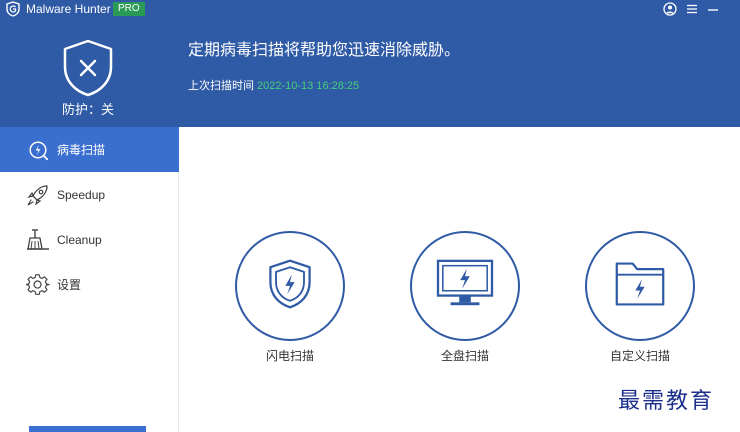  I want to click on full-scan-label: 全盘扫描, so click(464, 356).